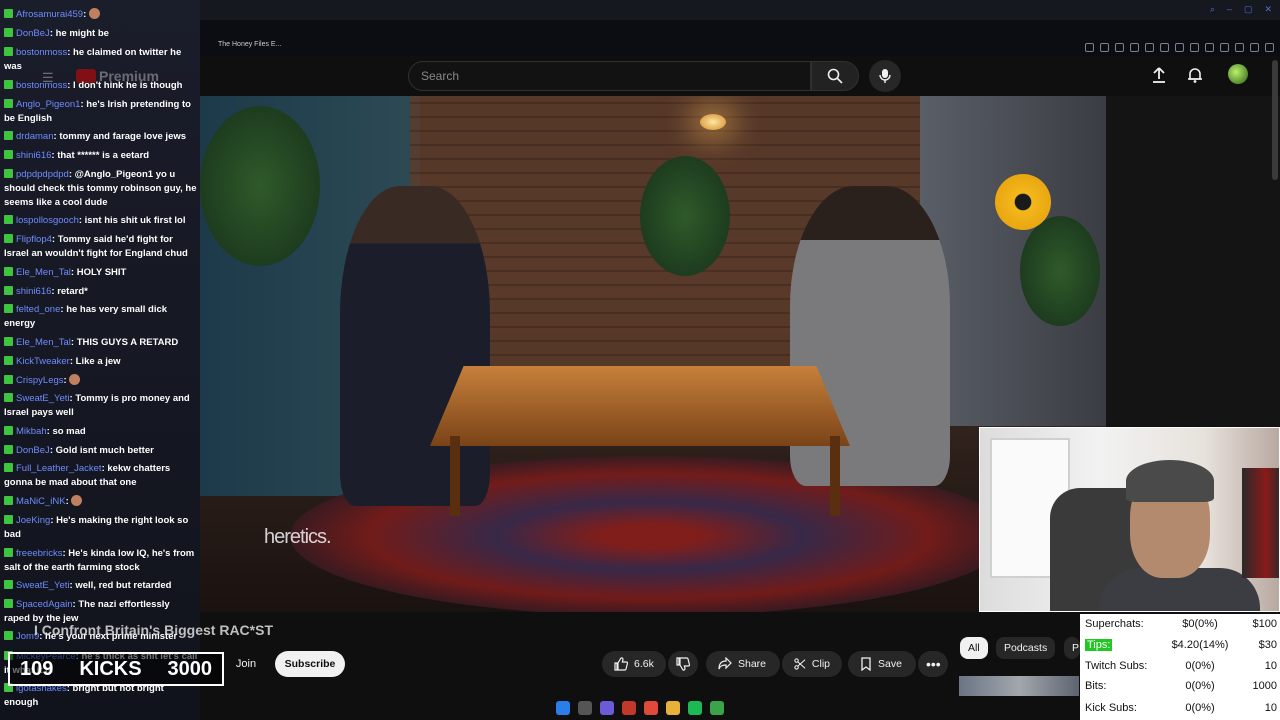 The width and height of the screenshot is (1280, 720). Describe the element at coordinates (101, 137) in the screenshot. I see `chat-message: drdaman: tommy and farage love jews` at that location.